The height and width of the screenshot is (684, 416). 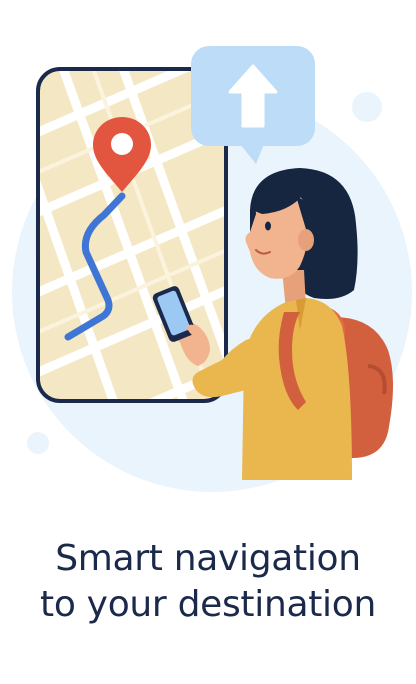 I want to click on headline-line-1: Smart navigation, so click(x=208, y=559).